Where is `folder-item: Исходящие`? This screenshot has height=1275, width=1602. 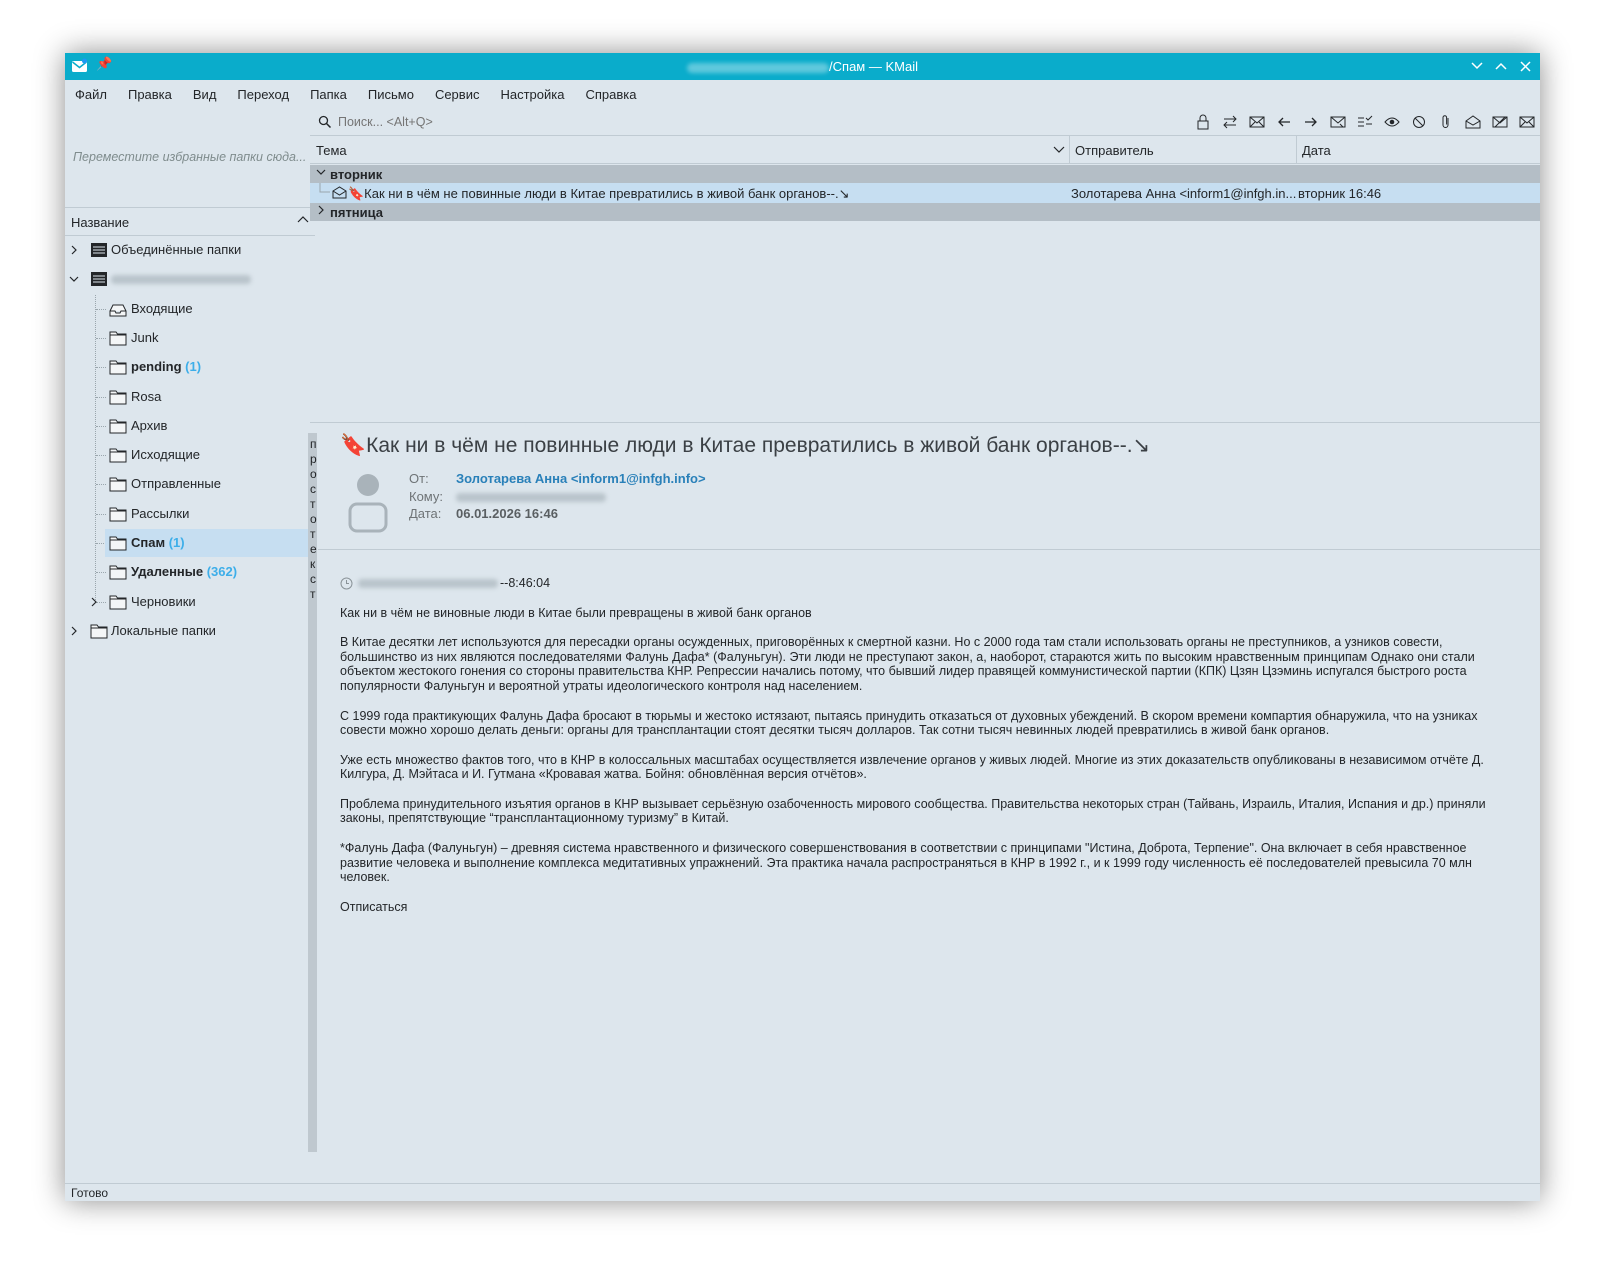
folder-item: Исходящие is located at coordinates (190, 455).